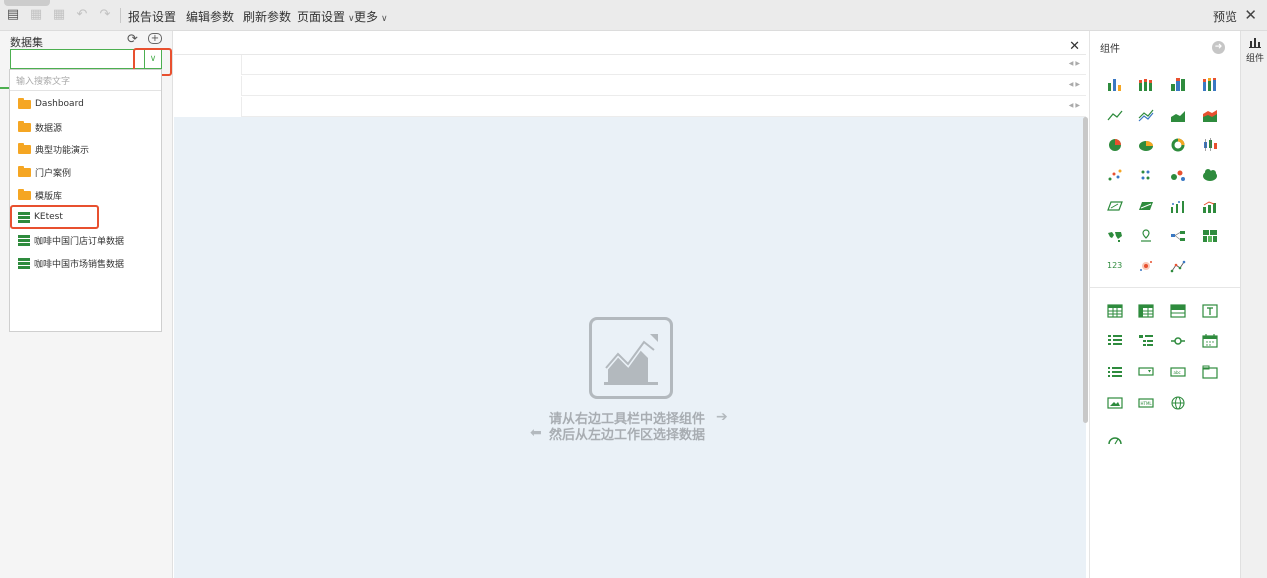 The image size is (1267, 578). I want to click on bar-line-icon, so click(1210, 206).